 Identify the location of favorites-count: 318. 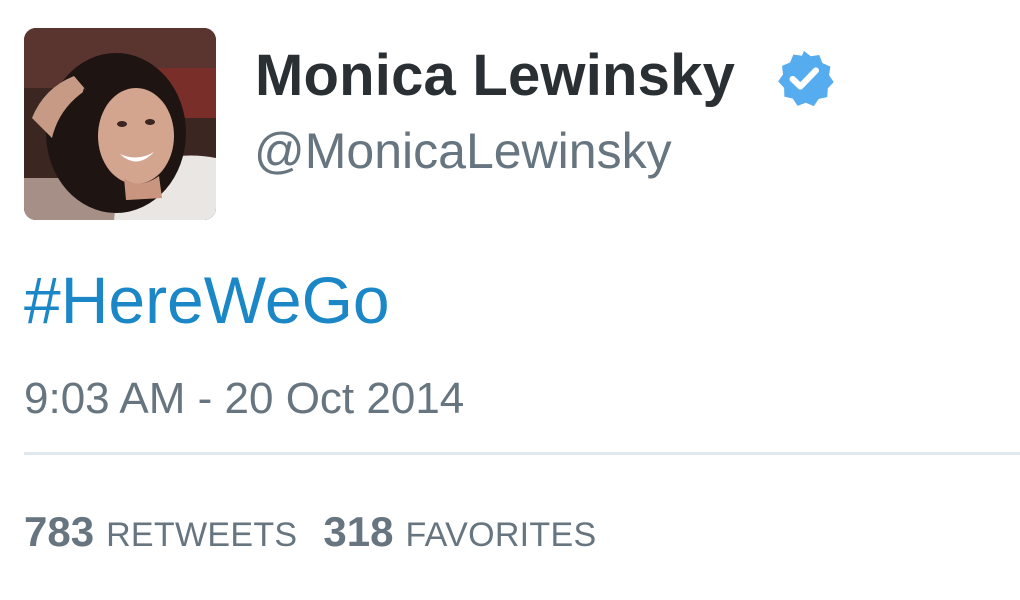
(358, 531).